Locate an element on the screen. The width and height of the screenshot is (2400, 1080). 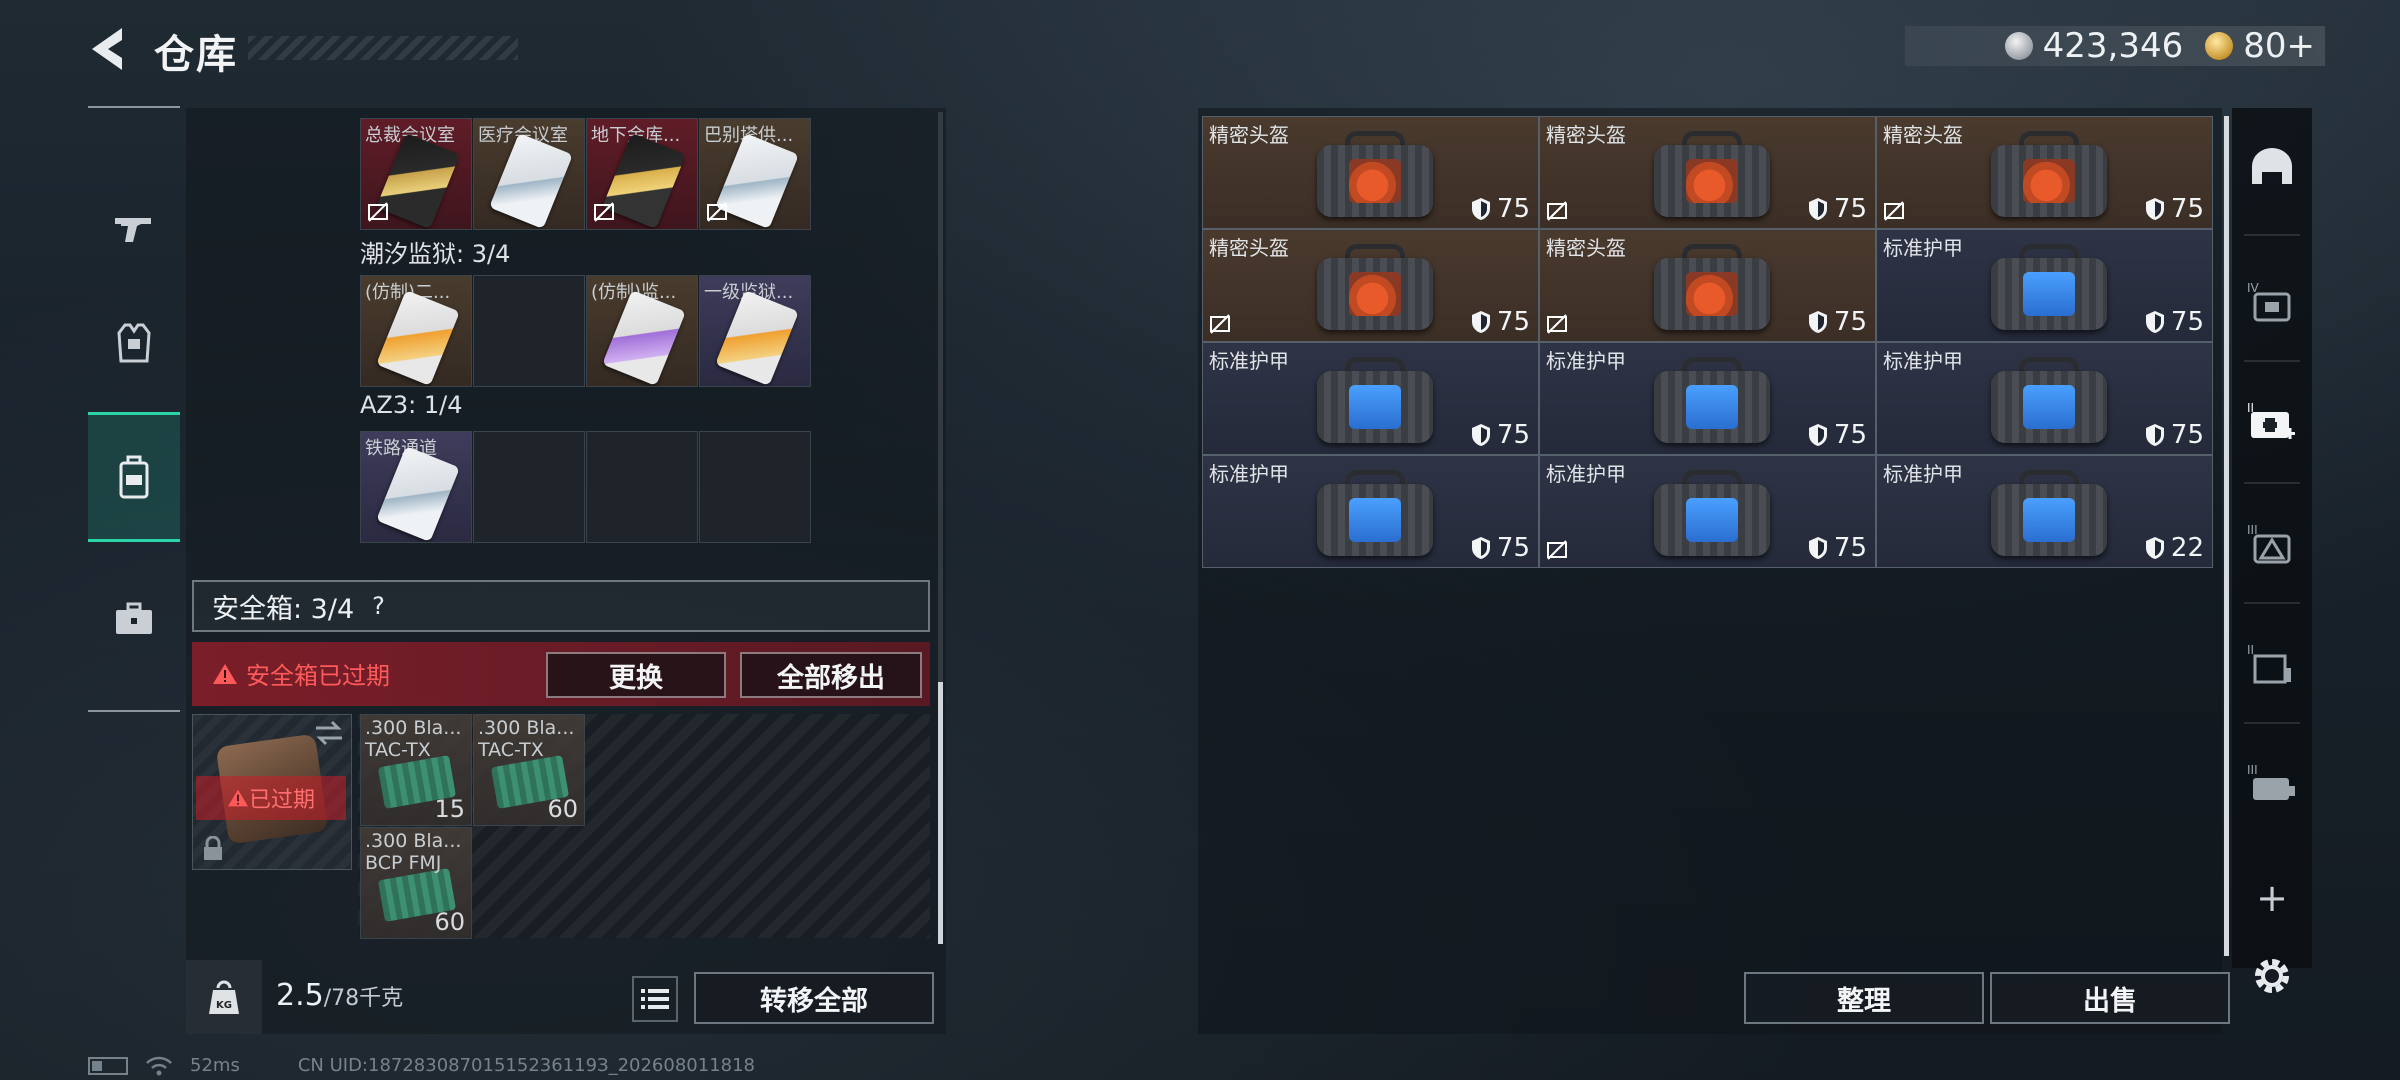
storage-item: 标准护甲 22 is located at coordinates (2044, 511).